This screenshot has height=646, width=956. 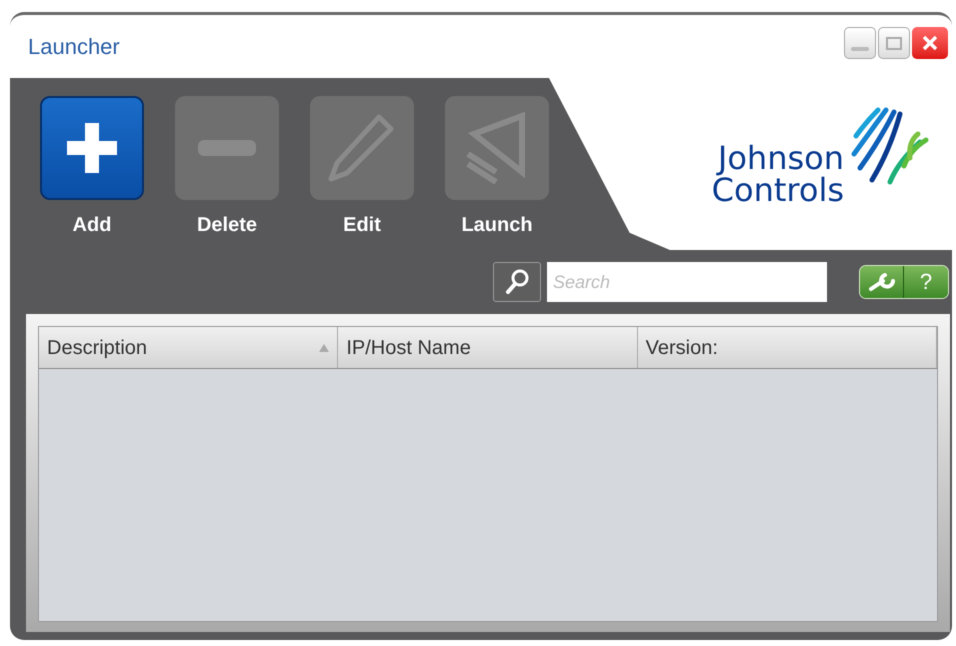 What do you see at coordinates (188, 347) in the screenshot?
I see `column-header: Description` at bounding box center [188, 347].